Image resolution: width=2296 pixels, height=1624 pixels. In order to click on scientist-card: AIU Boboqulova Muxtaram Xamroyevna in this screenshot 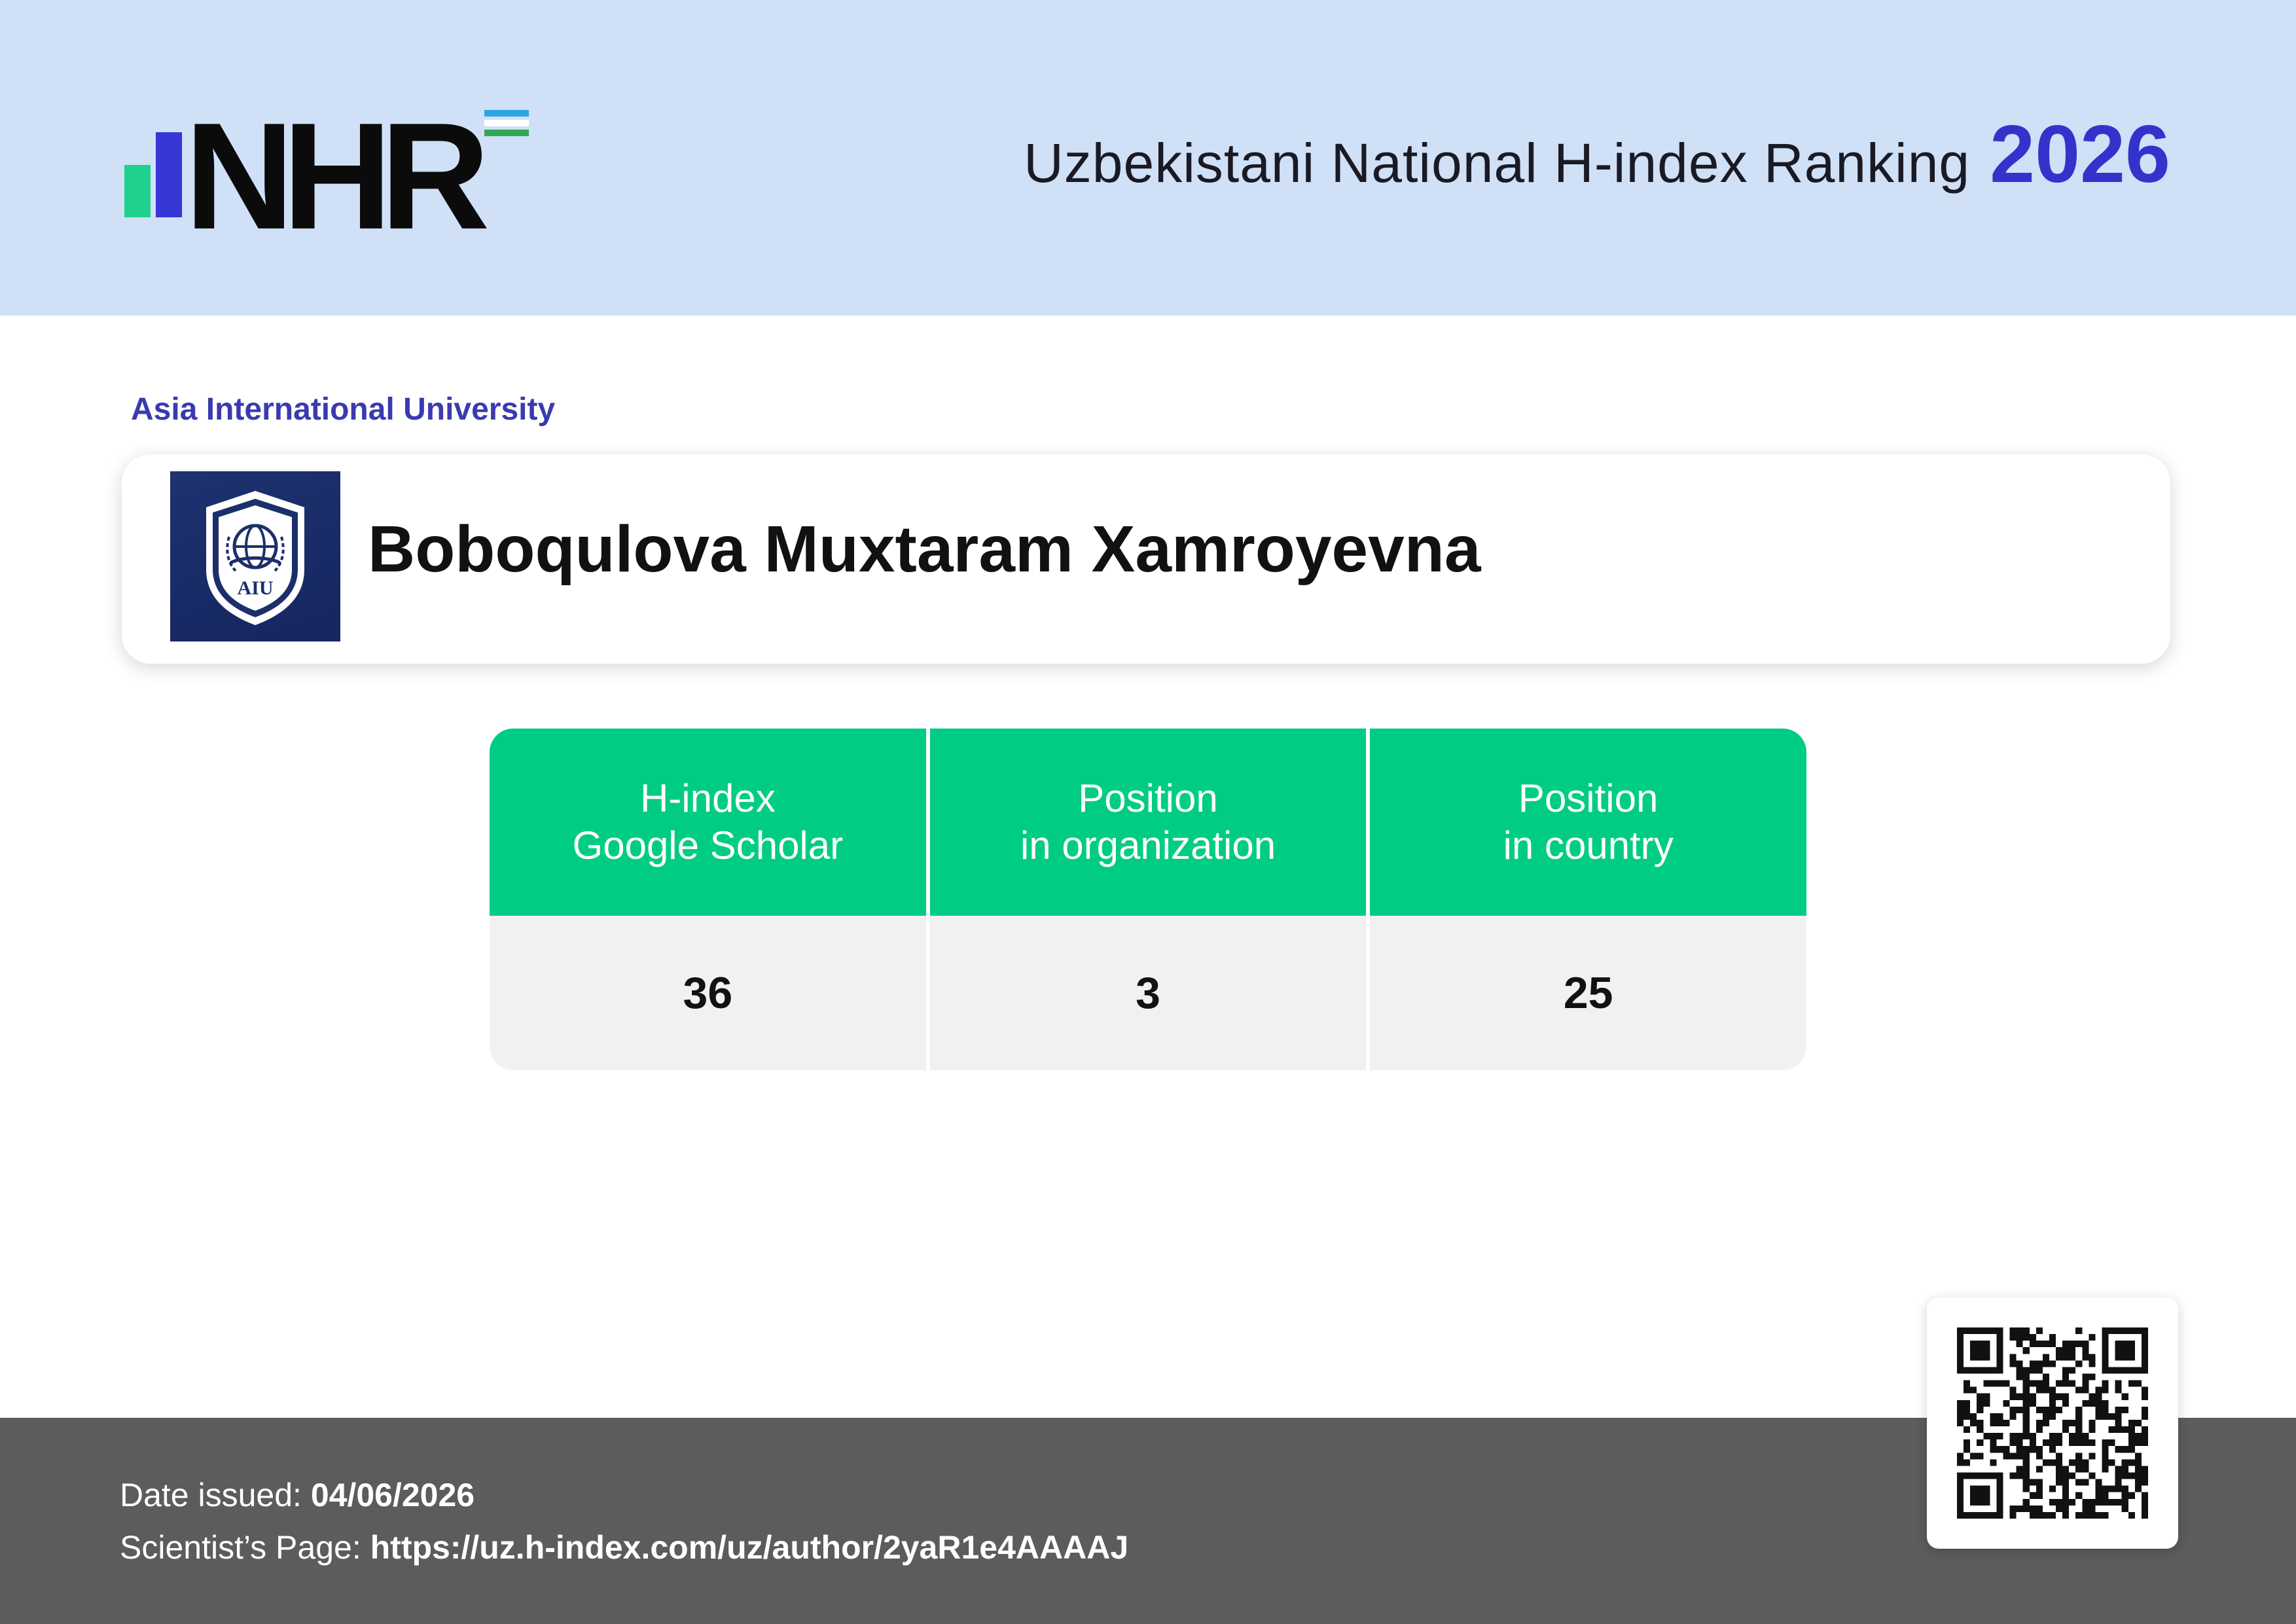, I will do `click(1146, 559)`.